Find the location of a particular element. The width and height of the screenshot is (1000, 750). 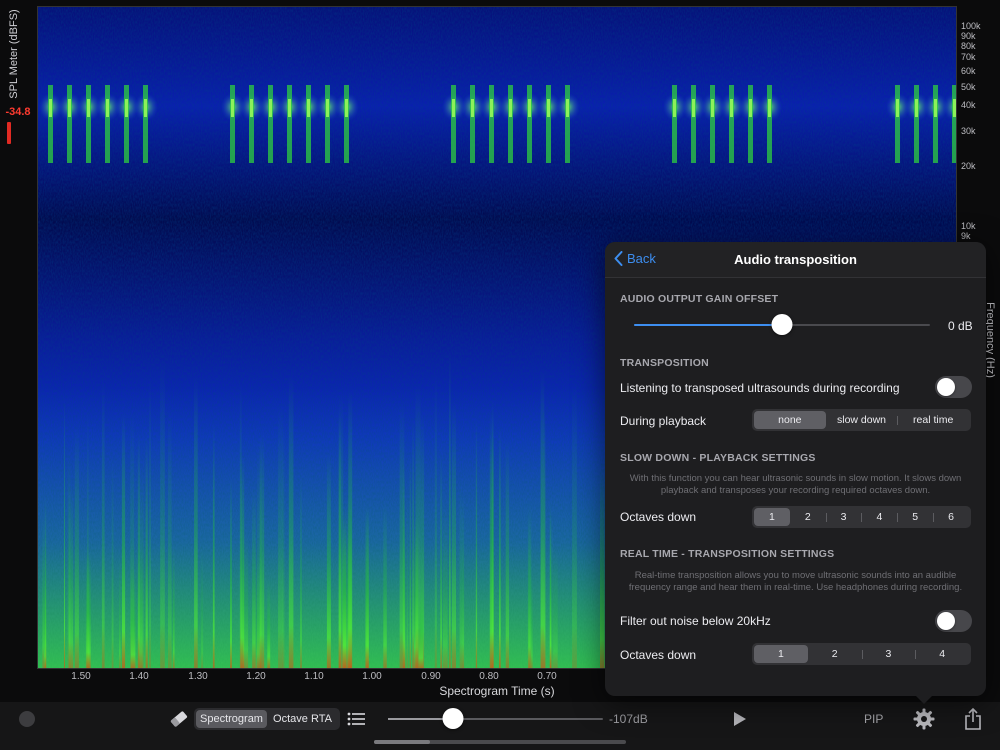

frequency-tick: 70k is located at coordinates (968, 57).